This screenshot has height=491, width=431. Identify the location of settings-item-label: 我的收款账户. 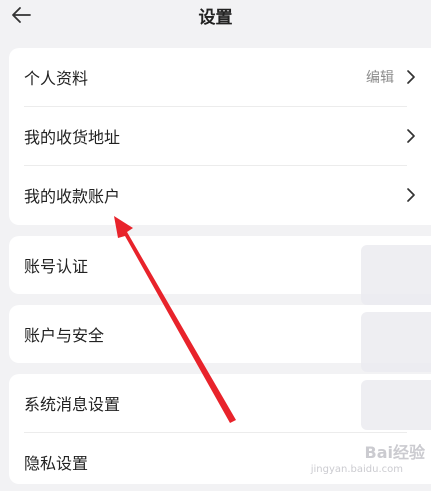
(72, 196).